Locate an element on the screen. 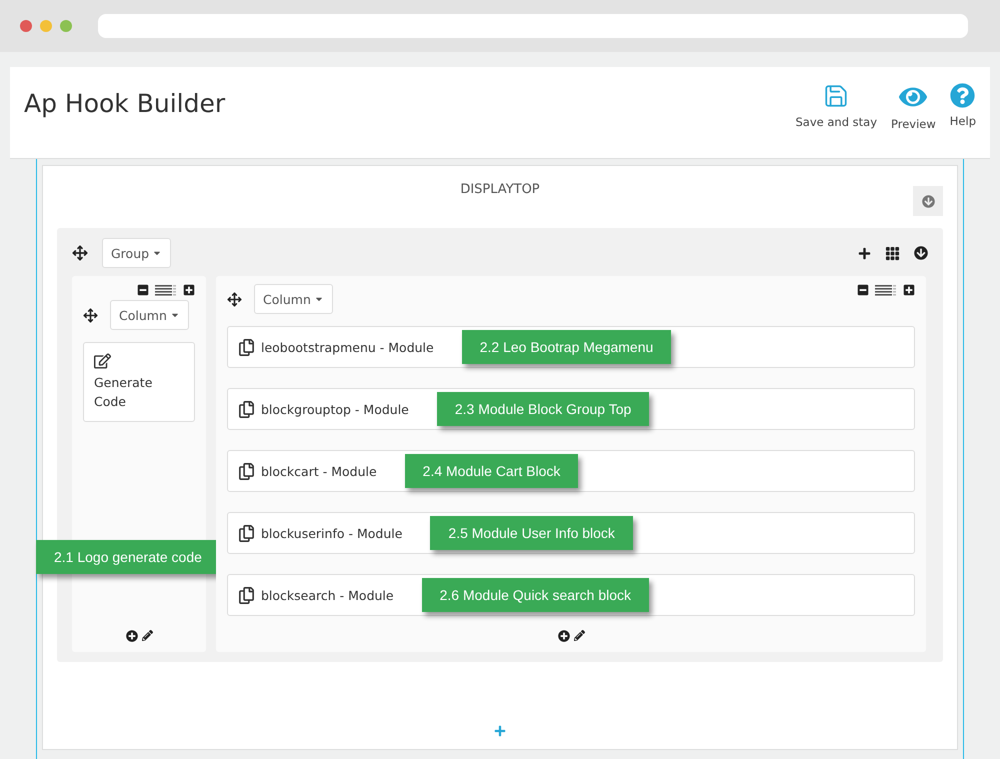 This screenshot has height=759, width=1000. module-row: blocksearch - Module 2.6 Module Quick search block is located at coordinates (571, 595).